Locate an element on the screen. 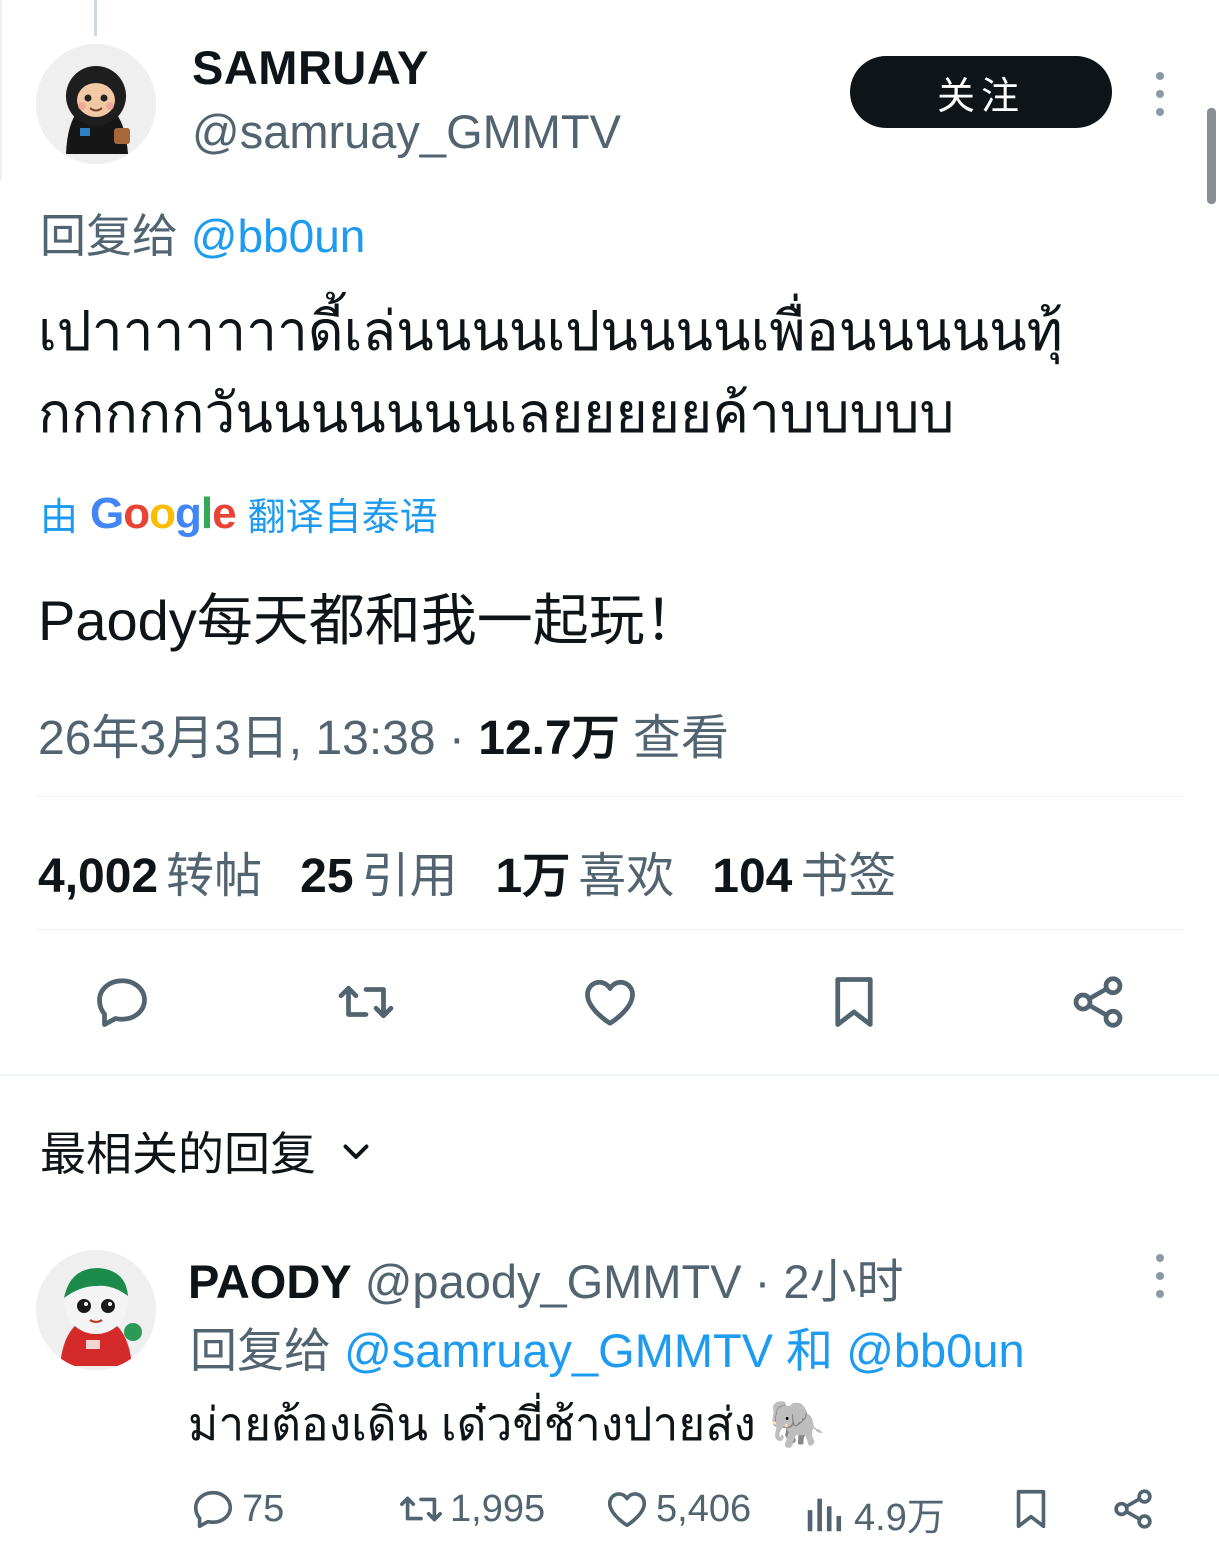 The height and width of the screenshot is (1557, 1219). retweets-stat: 4,002 转帖 is located at coordinates (150, 871).